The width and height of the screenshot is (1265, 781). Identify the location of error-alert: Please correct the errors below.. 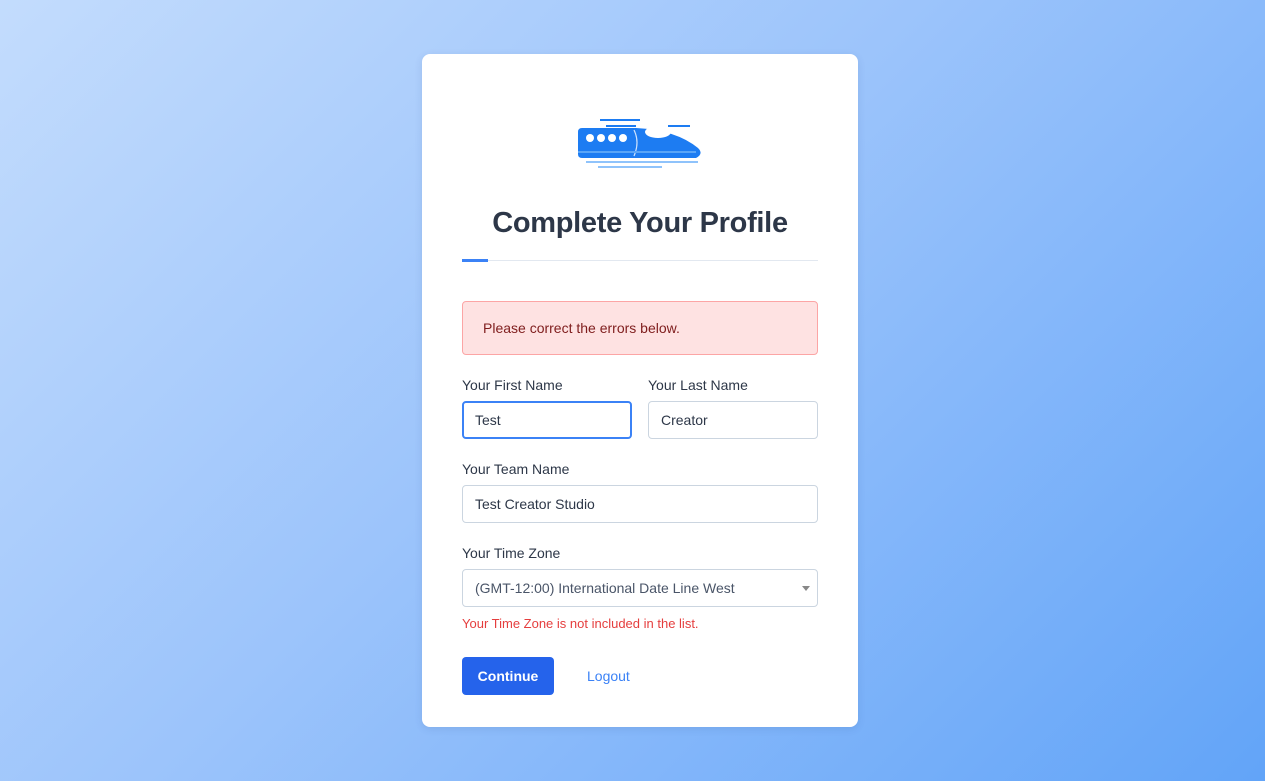
(640, 328).